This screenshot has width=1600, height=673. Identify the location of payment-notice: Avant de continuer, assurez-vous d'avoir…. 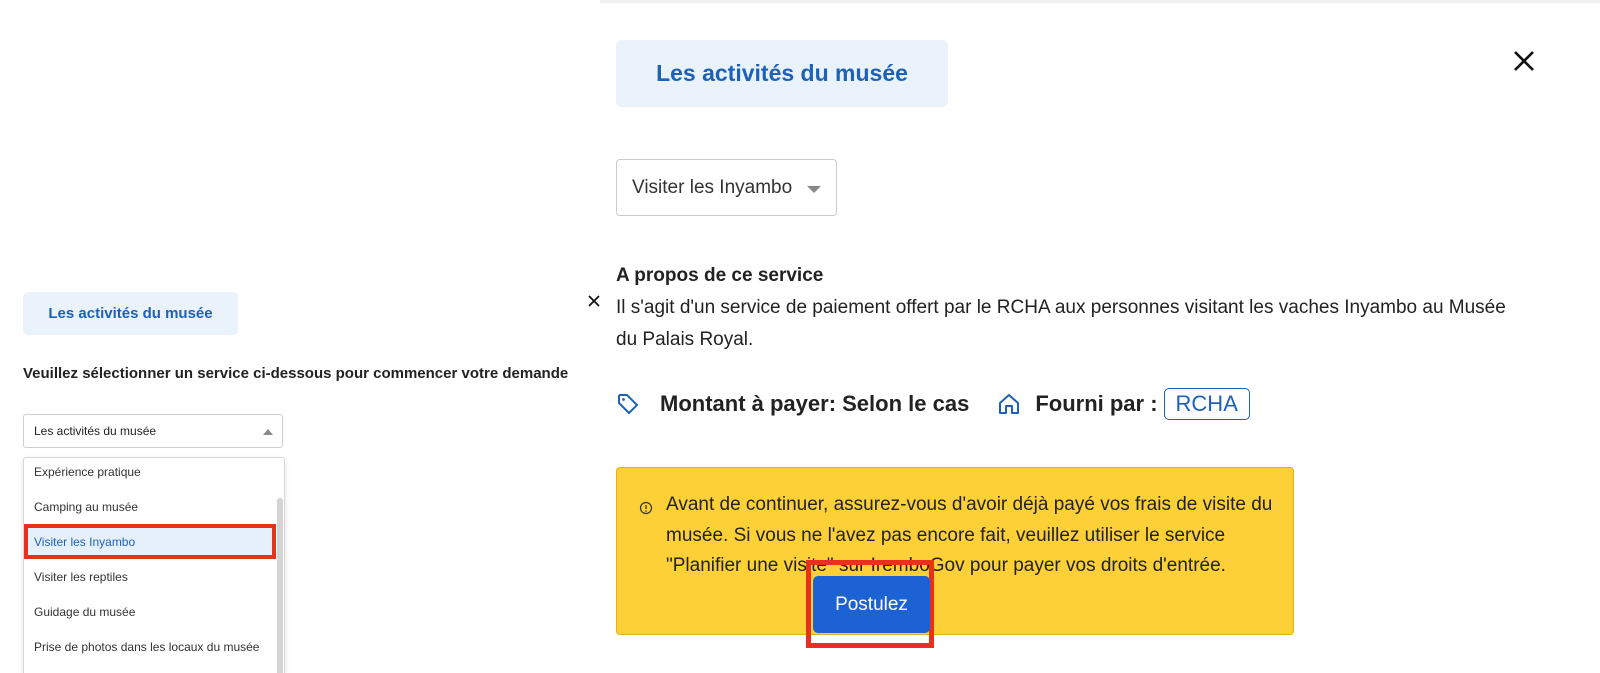
(955, 551).